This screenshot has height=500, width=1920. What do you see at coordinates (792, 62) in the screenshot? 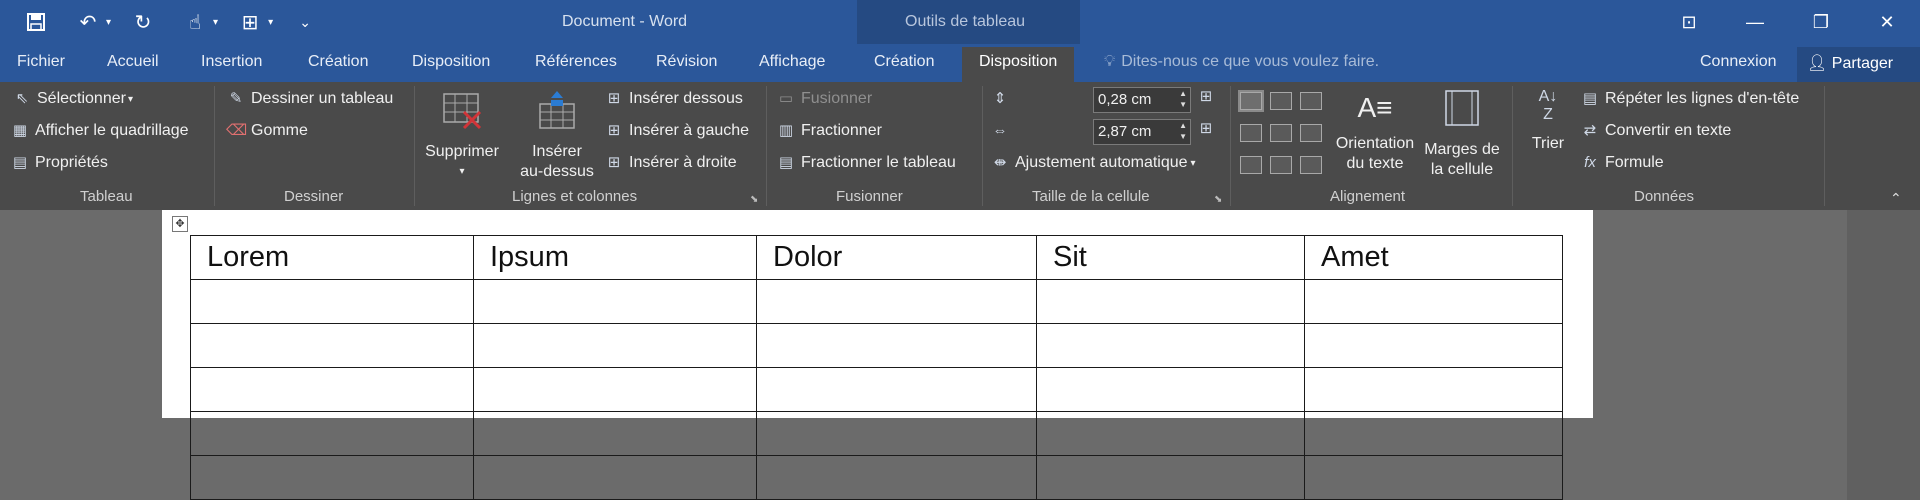
I see `tab-affichage: Affichage` at bounding box center [792, 62].